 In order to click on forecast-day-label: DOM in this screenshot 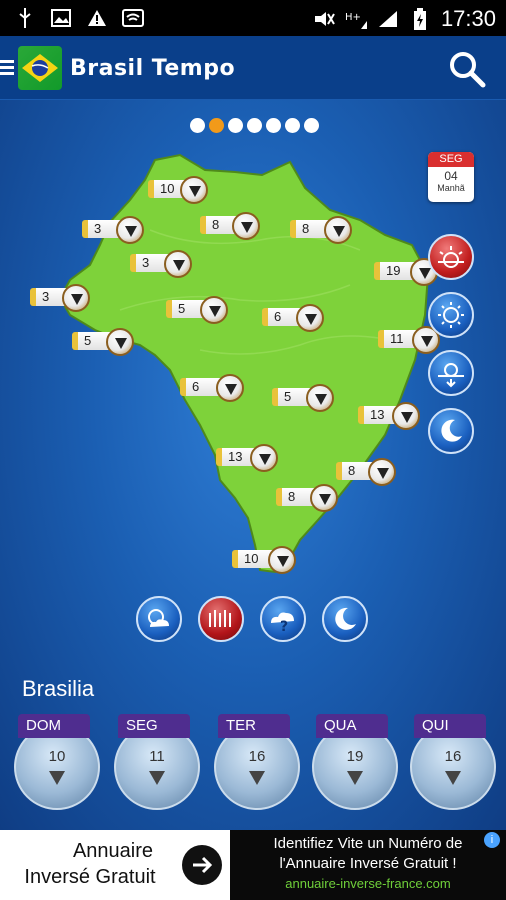, I will do `click(54, 726)`.